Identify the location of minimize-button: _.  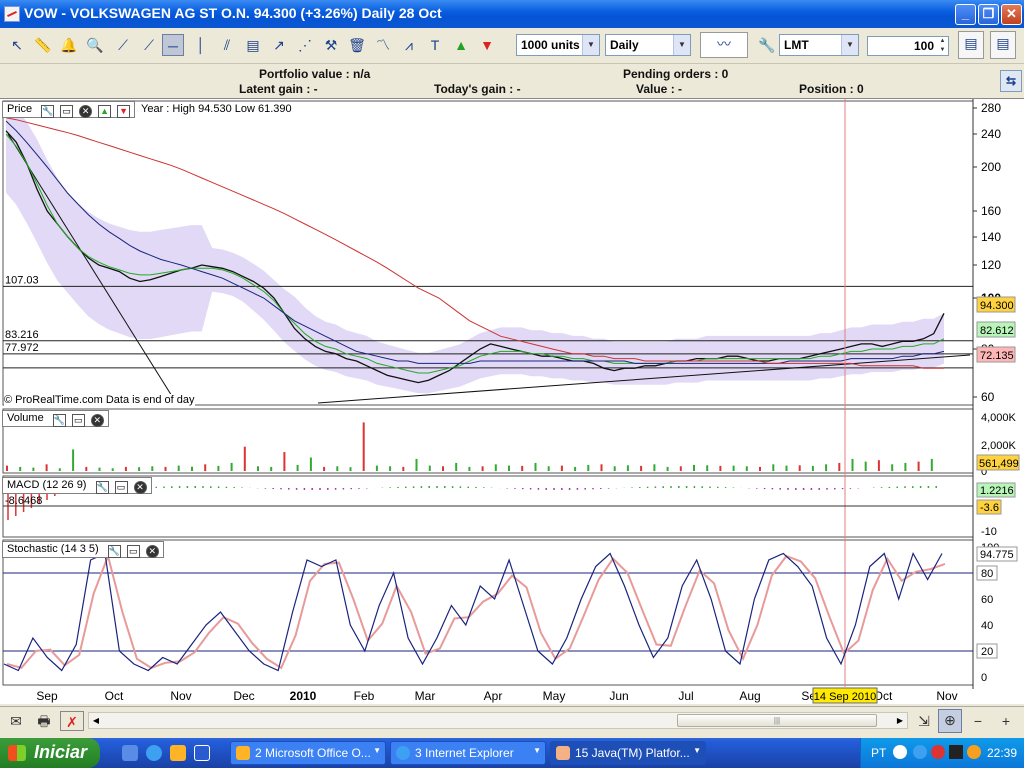
(965, 14).